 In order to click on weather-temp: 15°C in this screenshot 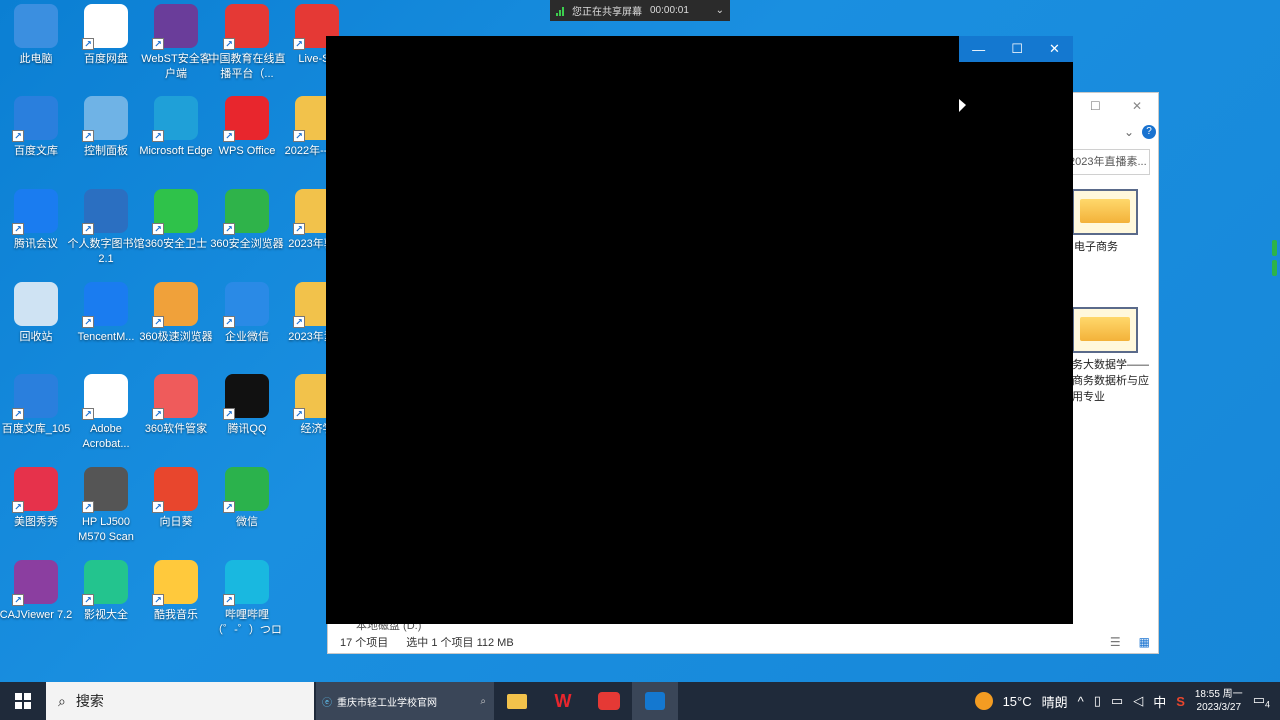, I will do `click(1017, 701)`.